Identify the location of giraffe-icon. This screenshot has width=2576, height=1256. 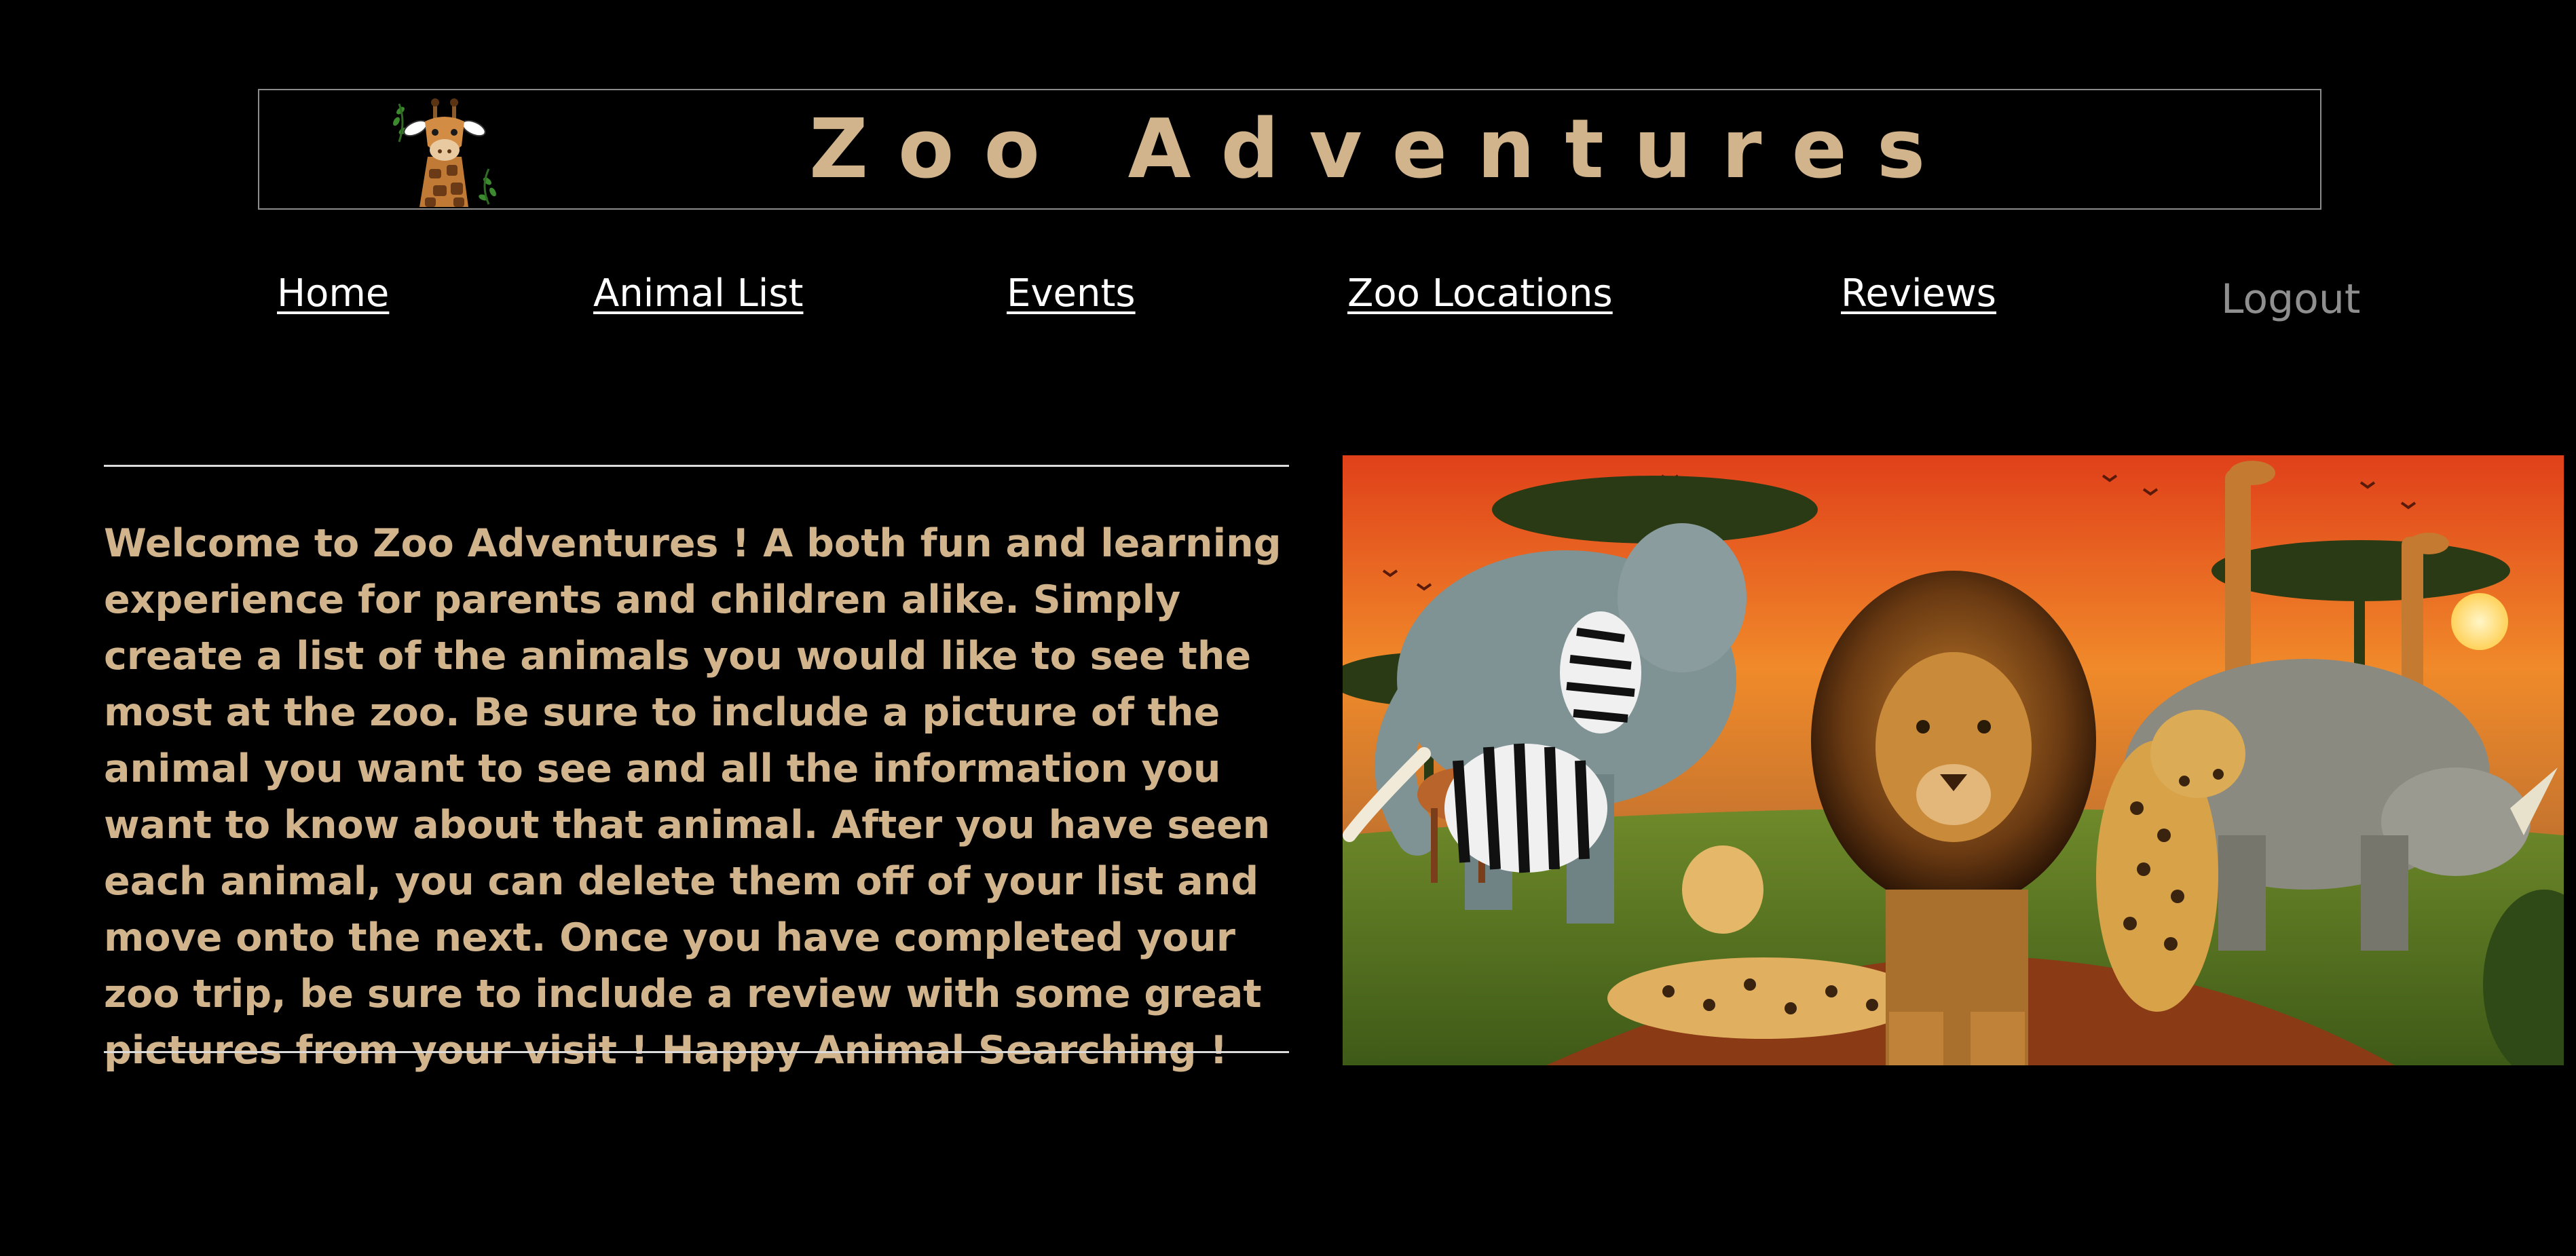
(444, 150).